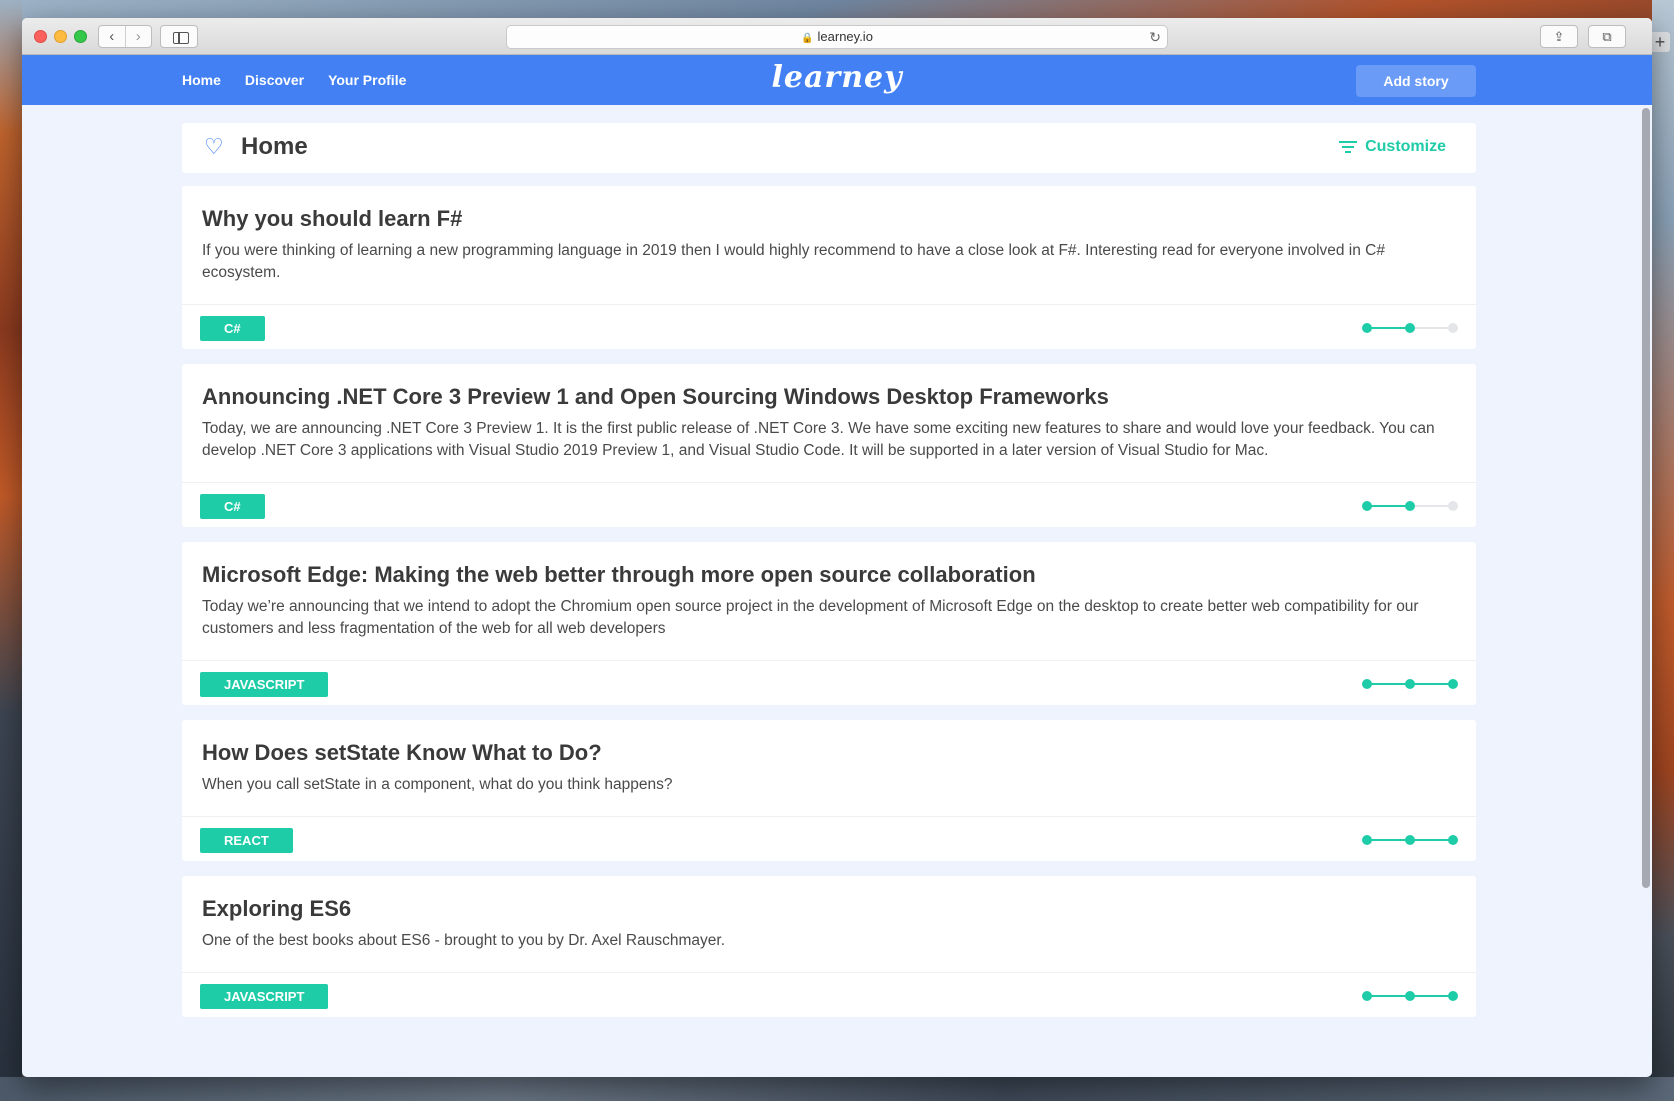 The image size is (1674, 1101). What do you see at coordinates (112, 36) in the screenshot?
I see `back-button: ‹` at bounding box center [112, 36].